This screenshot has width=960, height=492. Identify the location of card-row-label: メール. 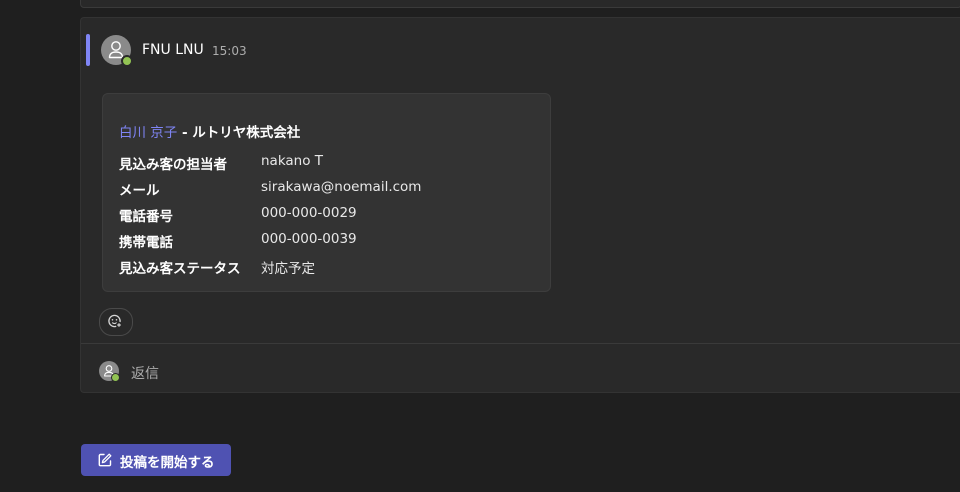
(139, 191).